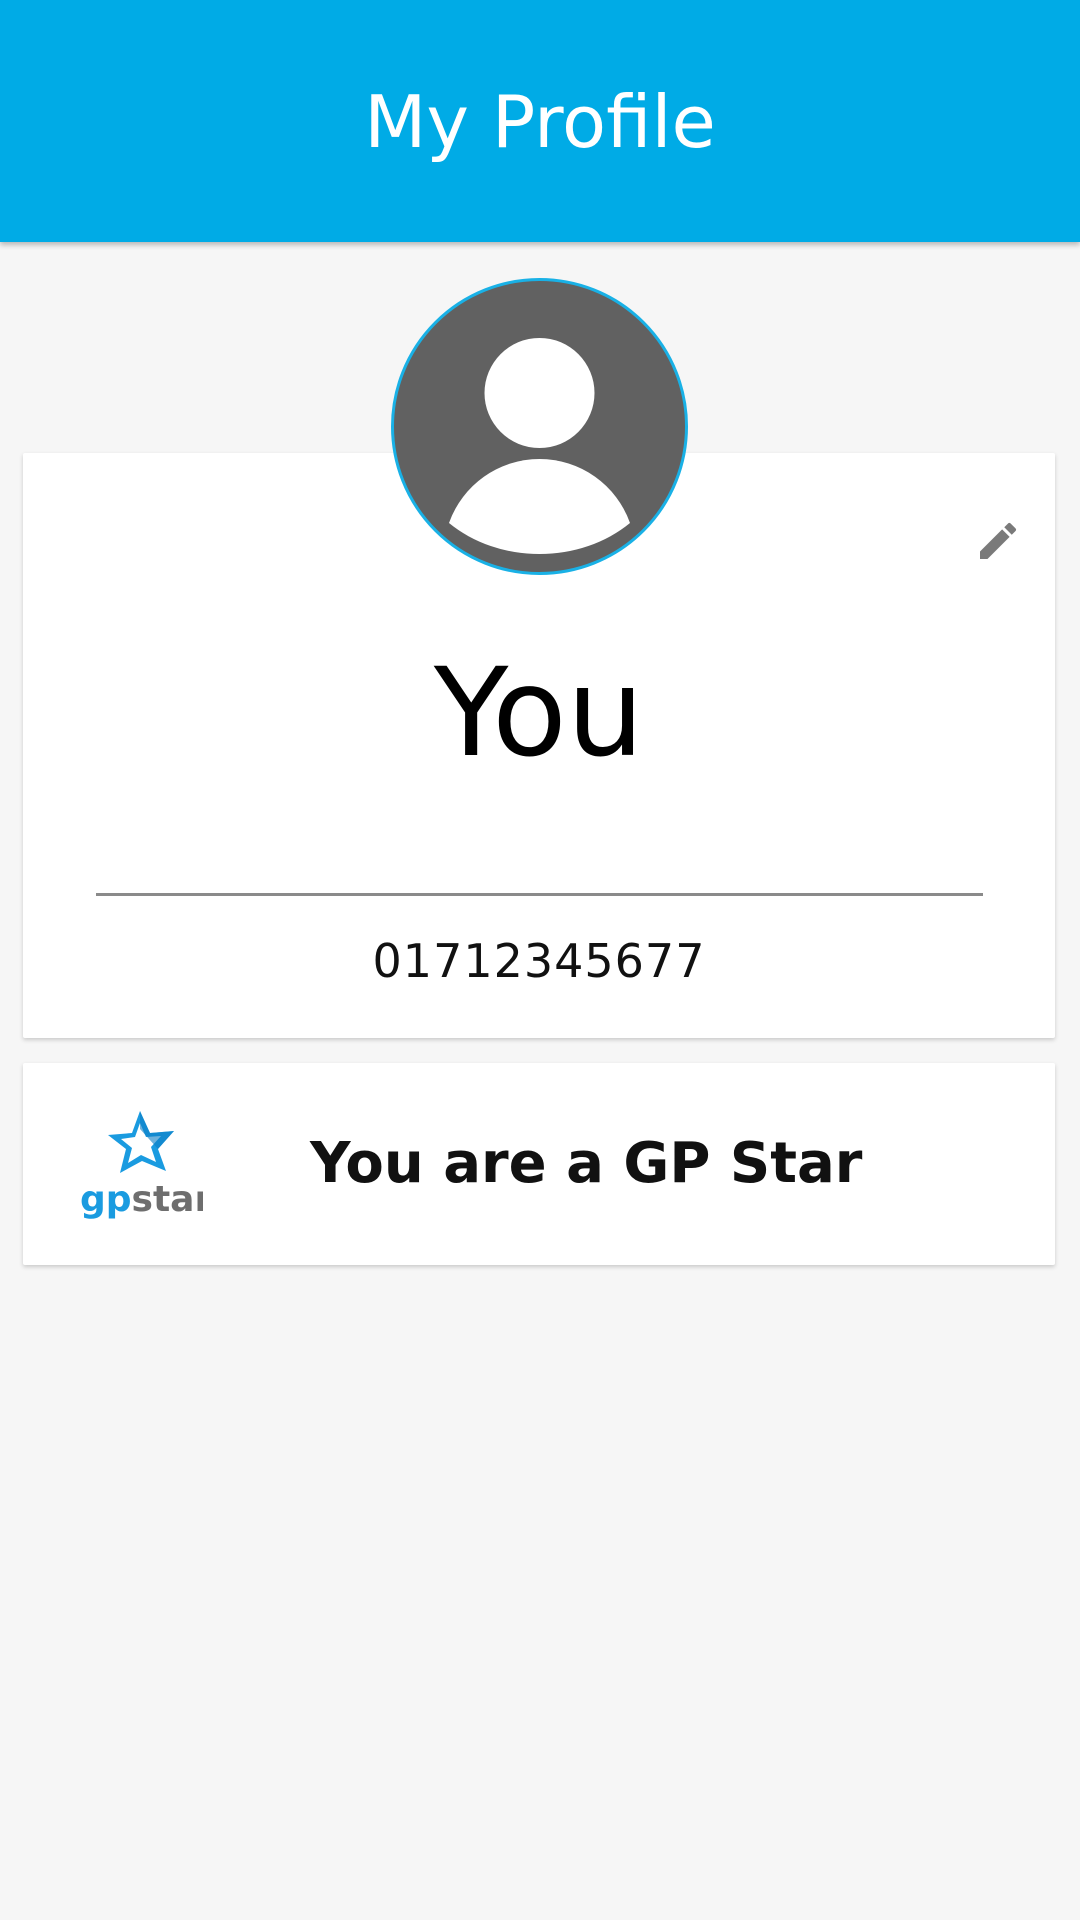  I want to click on divider, so click(539, 894).